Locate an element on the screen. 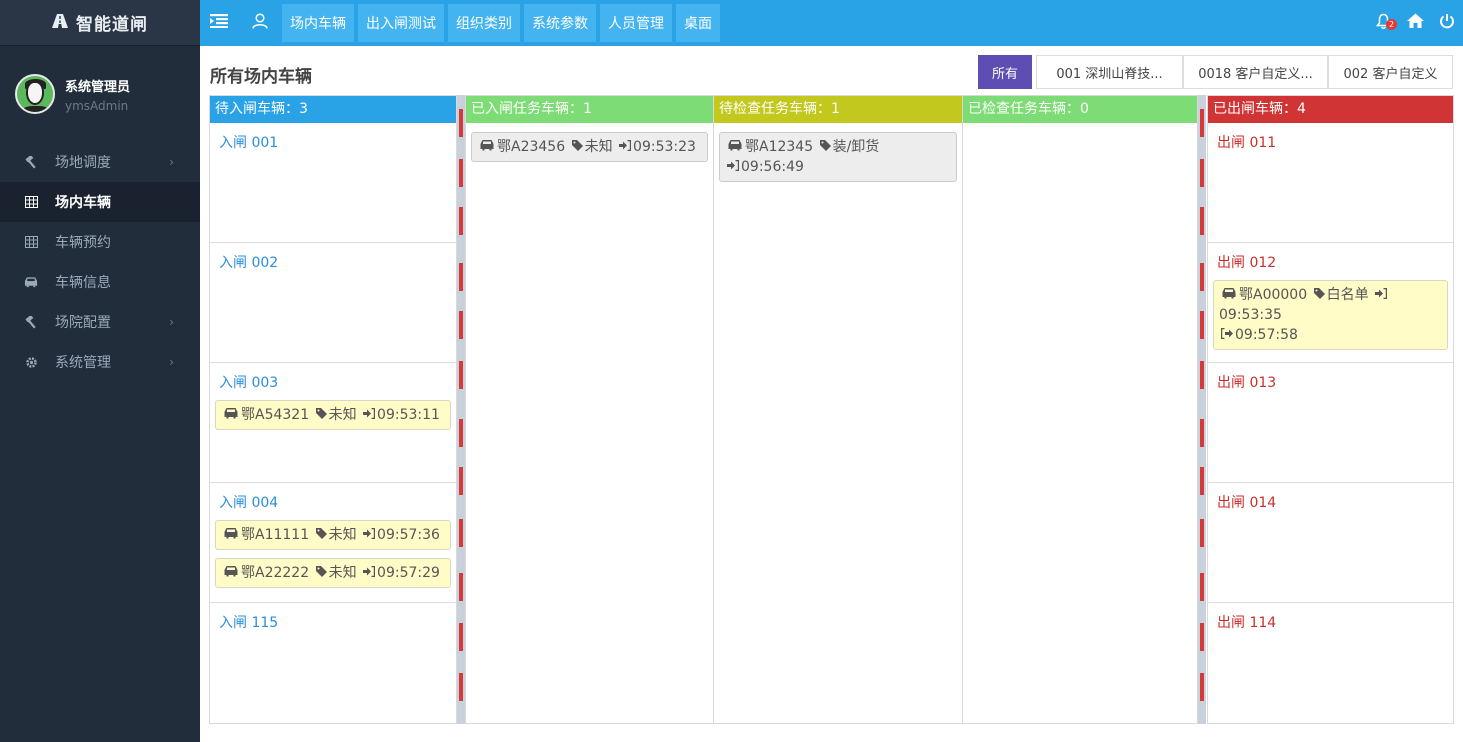 Image resolution: width=1463 pixels, height=742 pixels. entry-time: 09:53:11 is located at coordinates (408, 415).